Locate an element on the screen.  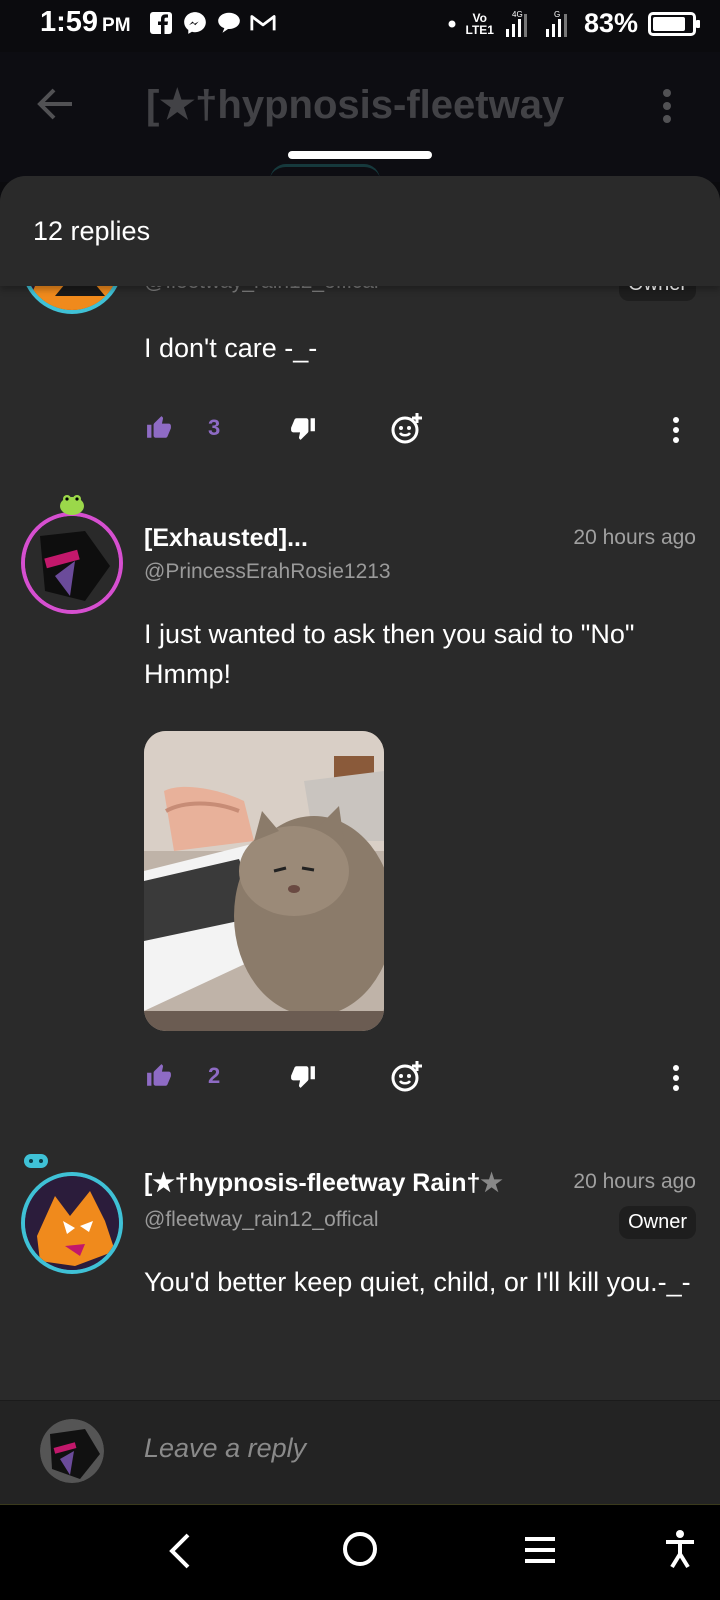
nav-back-icon is located at coordinates (180, 1551).